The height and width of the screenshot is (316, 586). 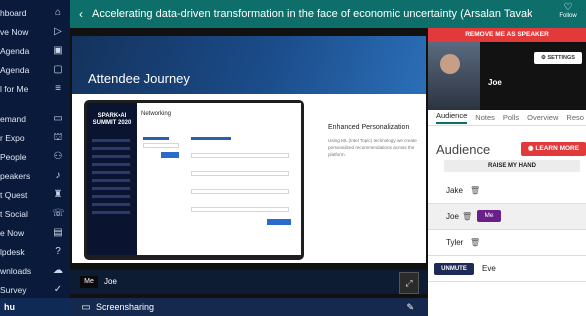 I want to click on sidebar-item-label: e Now, so click(x=12, y=233).